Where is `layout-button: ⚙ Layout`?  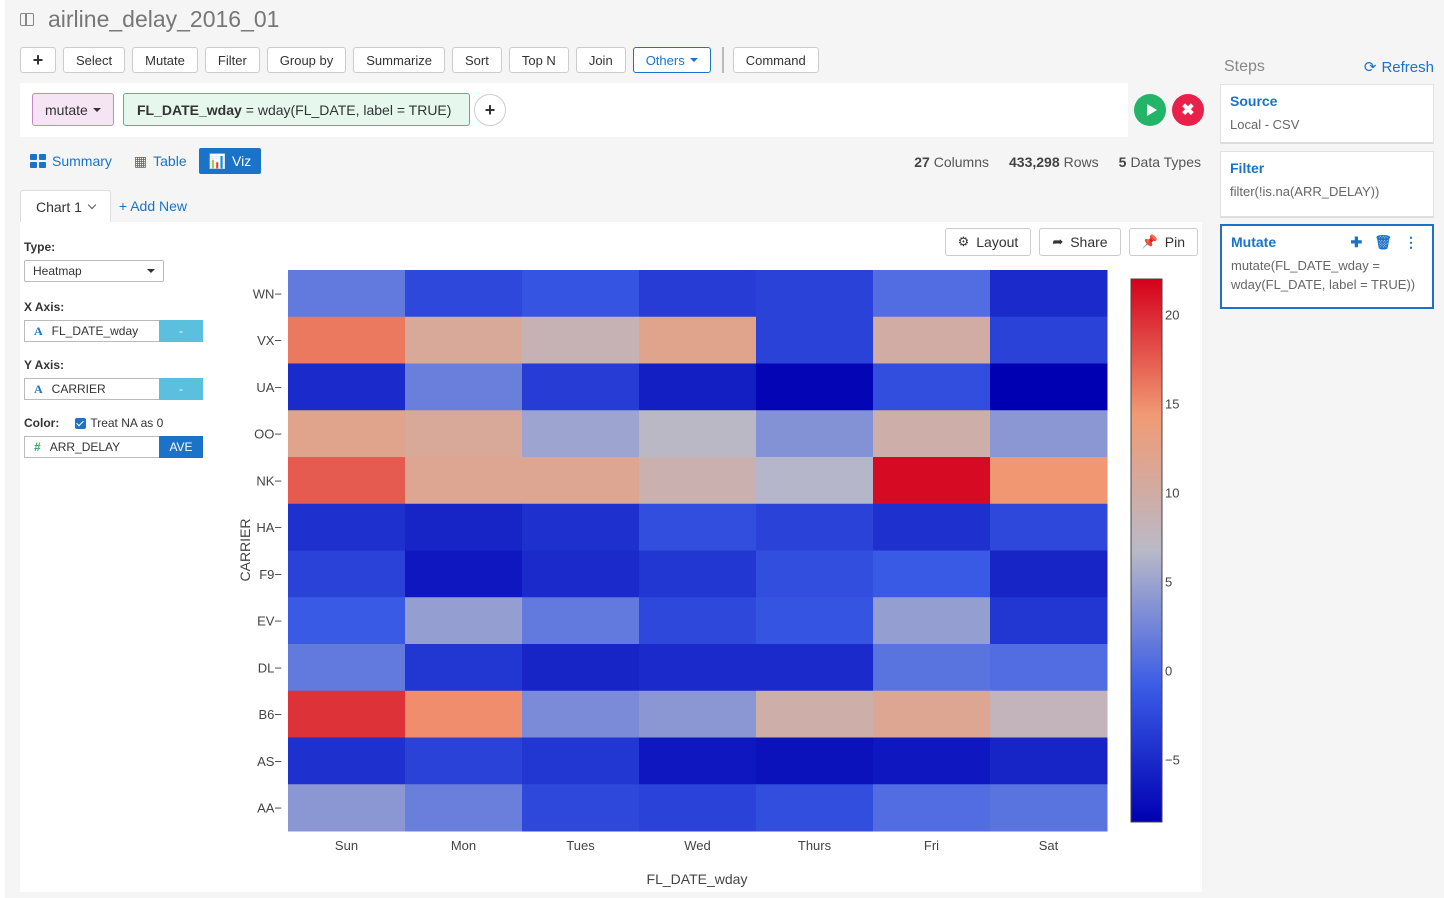
layout-button: ⚙ Layout is located at coordinates (988, 242).